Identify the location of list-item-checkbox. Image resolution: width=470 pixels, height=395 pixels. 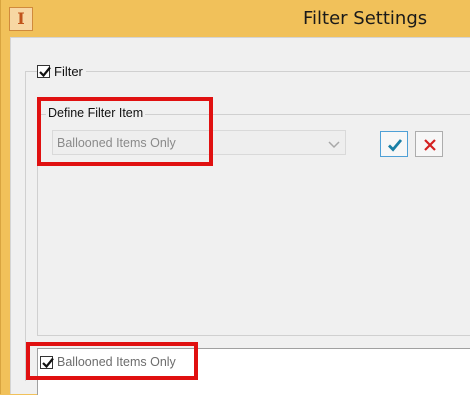
(47, 362).